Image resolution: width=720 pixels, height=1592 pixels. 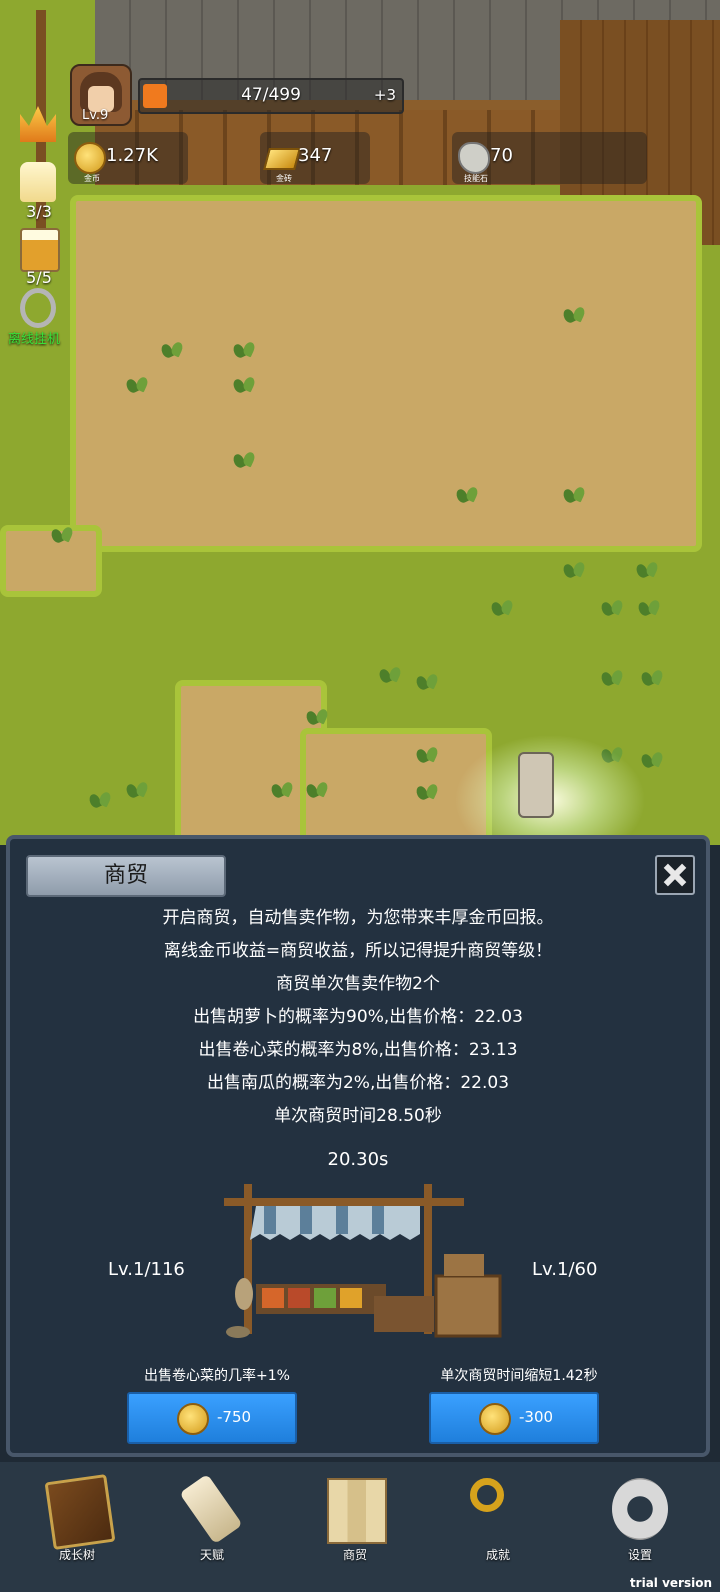 What do you see at coordinates (211, 1555) in the screenshot?
I see `nav-label: 天赋` at bounding box center [211, 1555].